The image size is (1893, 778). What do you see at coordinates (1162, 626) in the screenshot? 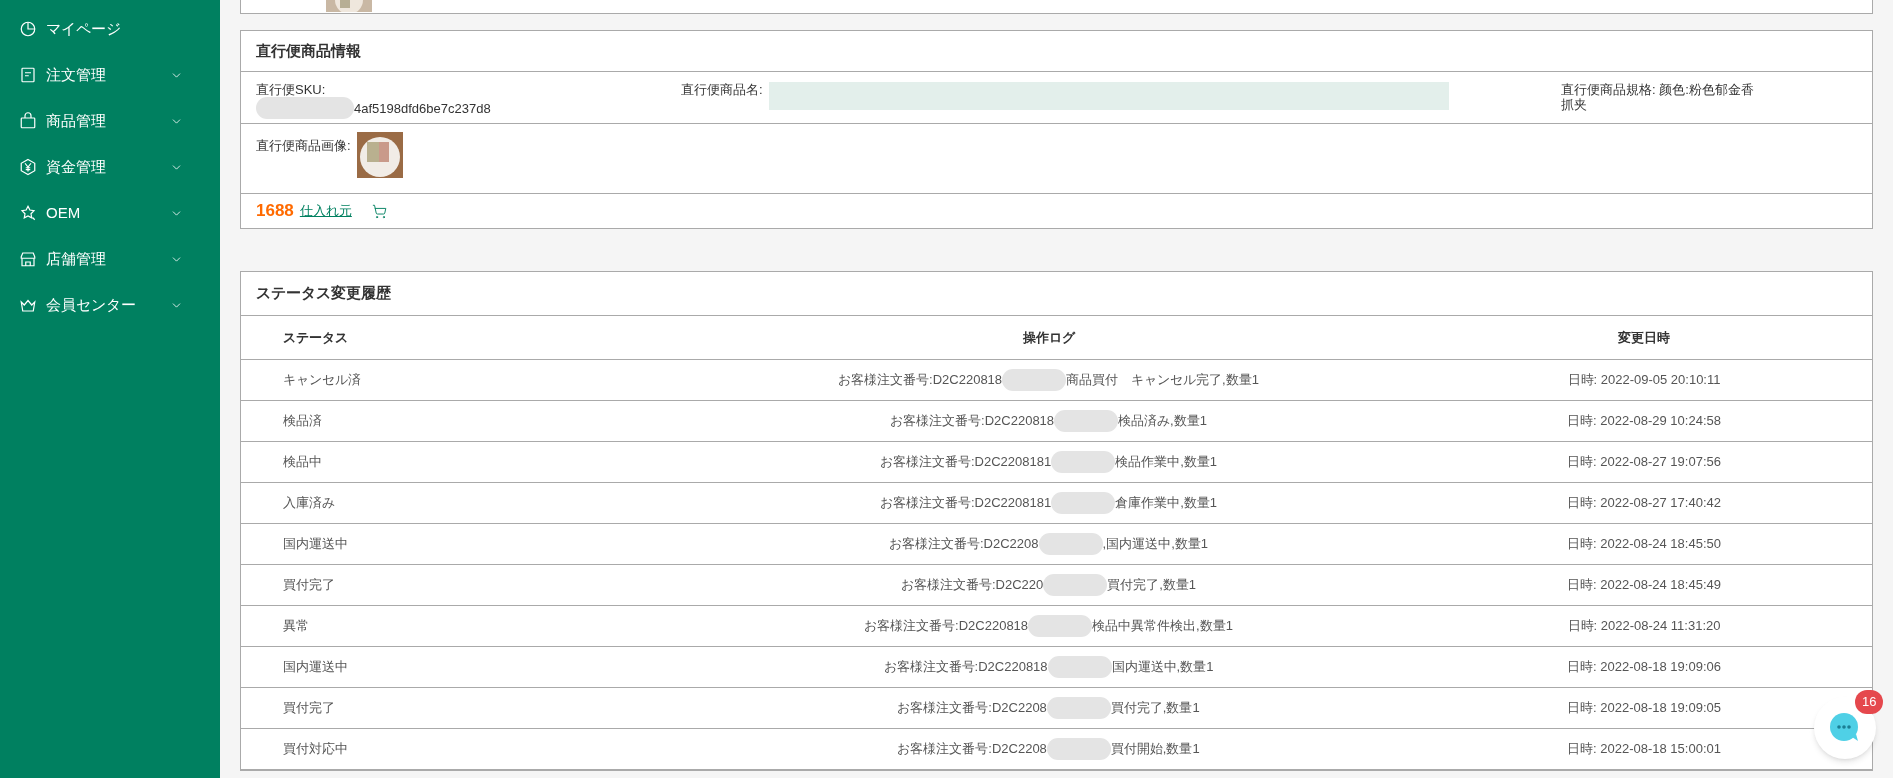
I see `table-cell-text: 検品中異常件検出,数量1` at bounding box center [1162, 626].